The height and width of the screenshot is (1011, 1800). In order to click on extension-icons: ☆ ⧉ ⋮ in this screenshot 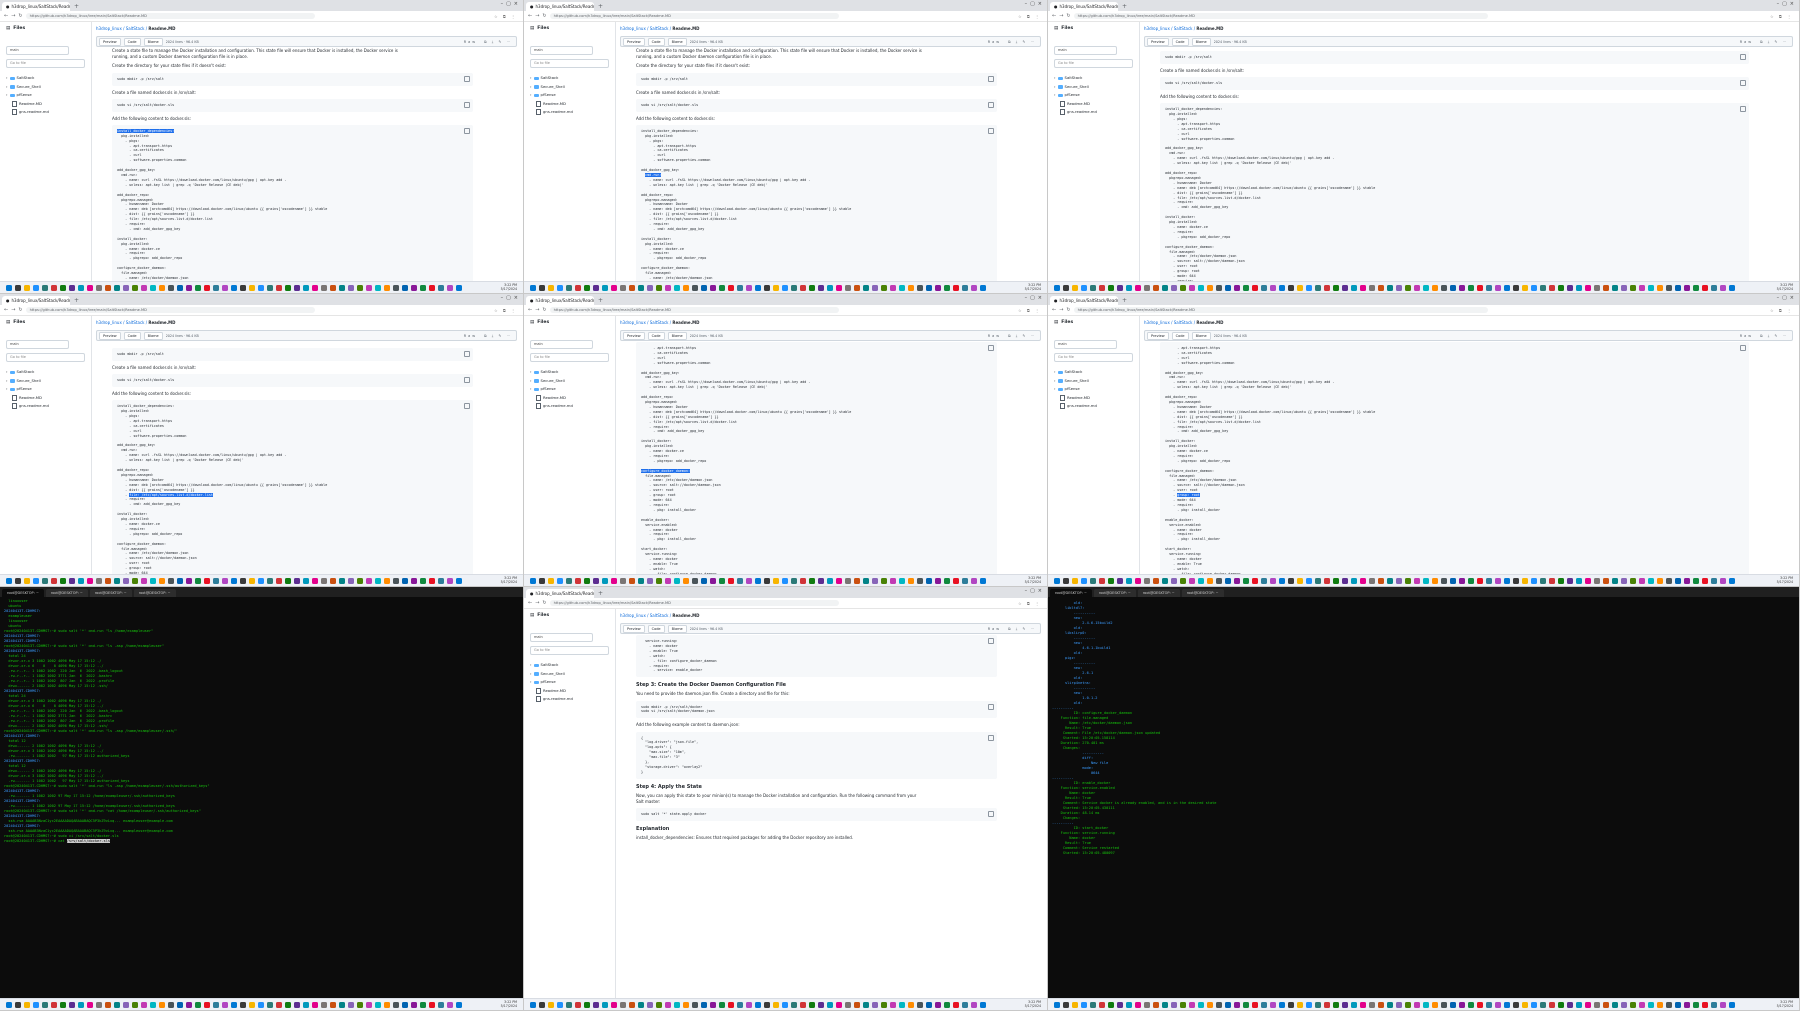, I will do `click(1781, 16)`.